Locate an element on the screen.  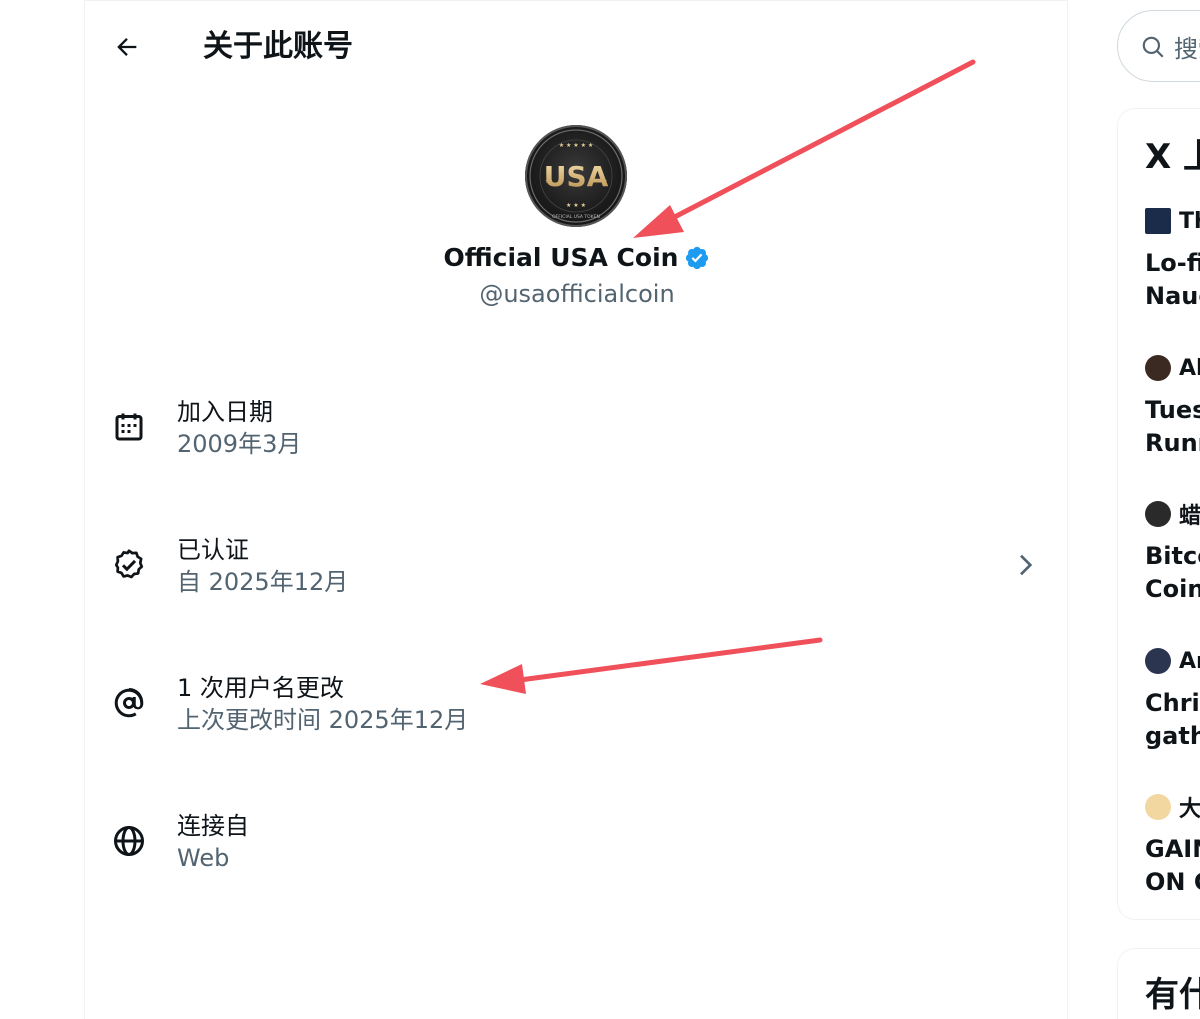
trend-item: 蜡 Bitco Coin is located at coordinates (1172, 553).